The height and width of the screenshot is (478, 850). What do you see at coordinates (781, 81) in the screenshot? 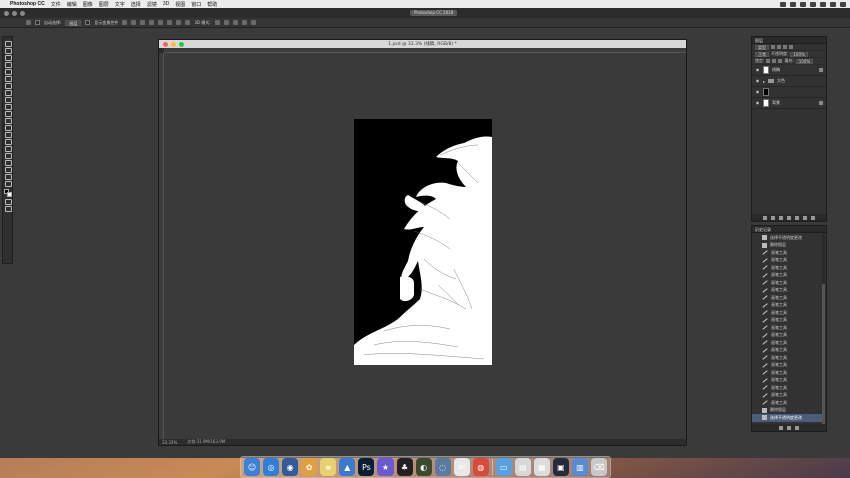
I see `layer-name: 大色` at bounding box center [781, 81].